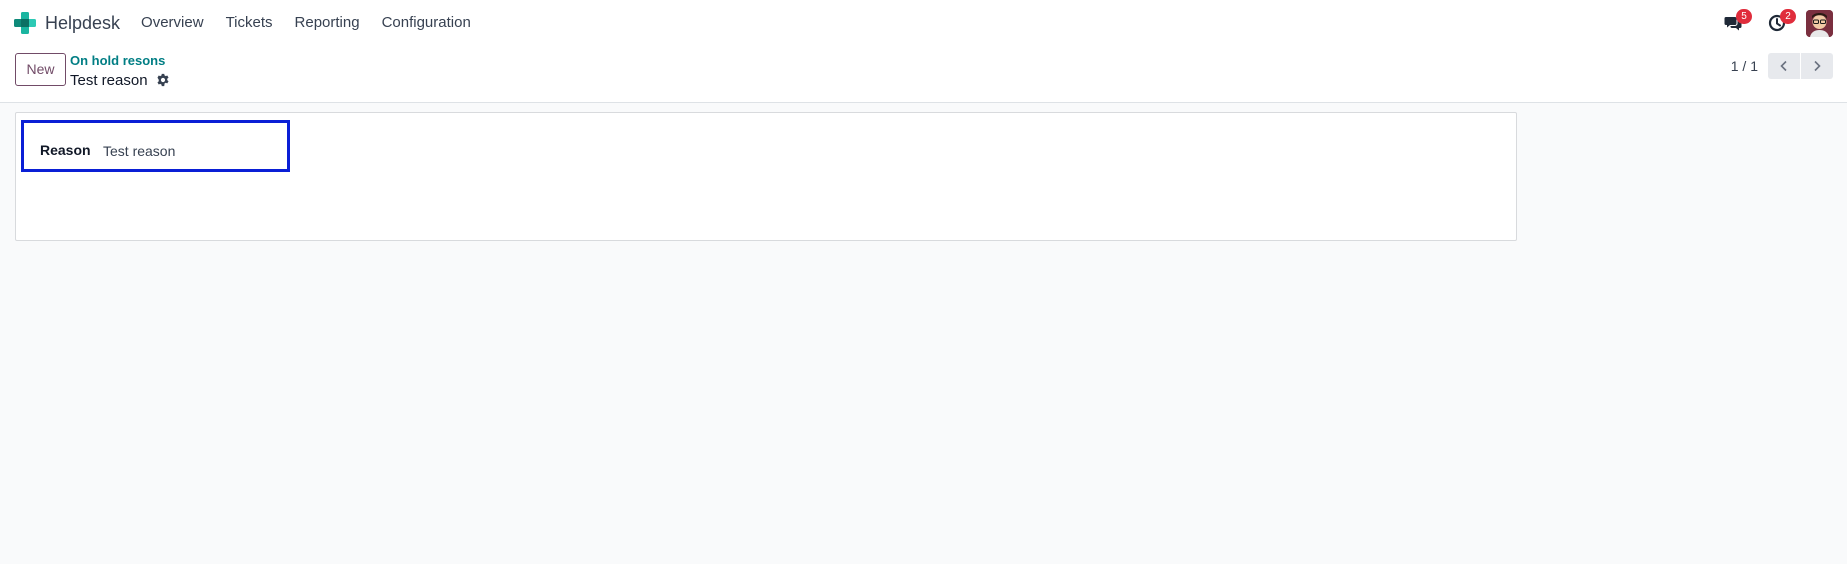 Image resolution: width=1847 pixels, height=564 pixels. What do you see at coordinates (1744, 16) in the screenshot?
I see `messages-count-badge: 5` at bounding box center [1744, 16].